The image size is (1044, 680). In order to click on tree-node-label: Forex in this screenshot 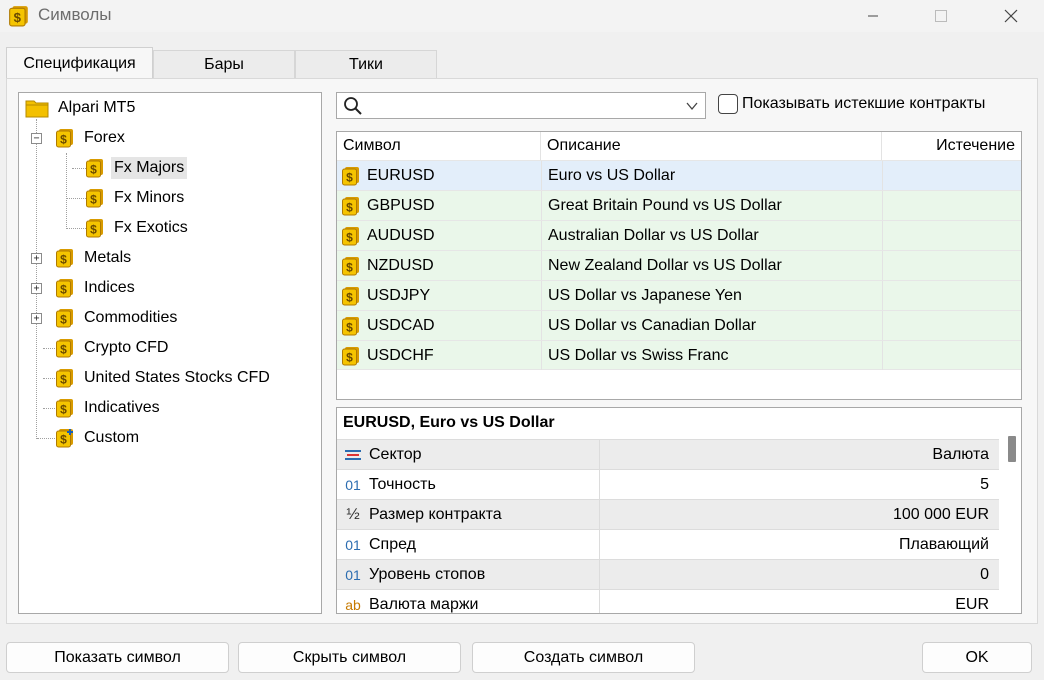, I will do `click(104, 137)`.